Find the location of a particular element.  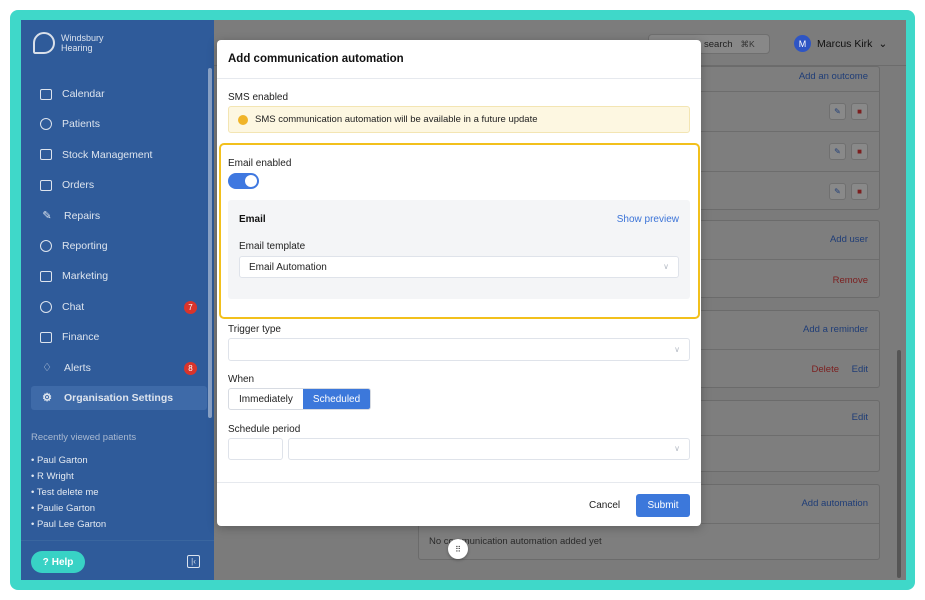

sidebar-item-repairs: ✎ Repairs is located at coordinates (119, 216).